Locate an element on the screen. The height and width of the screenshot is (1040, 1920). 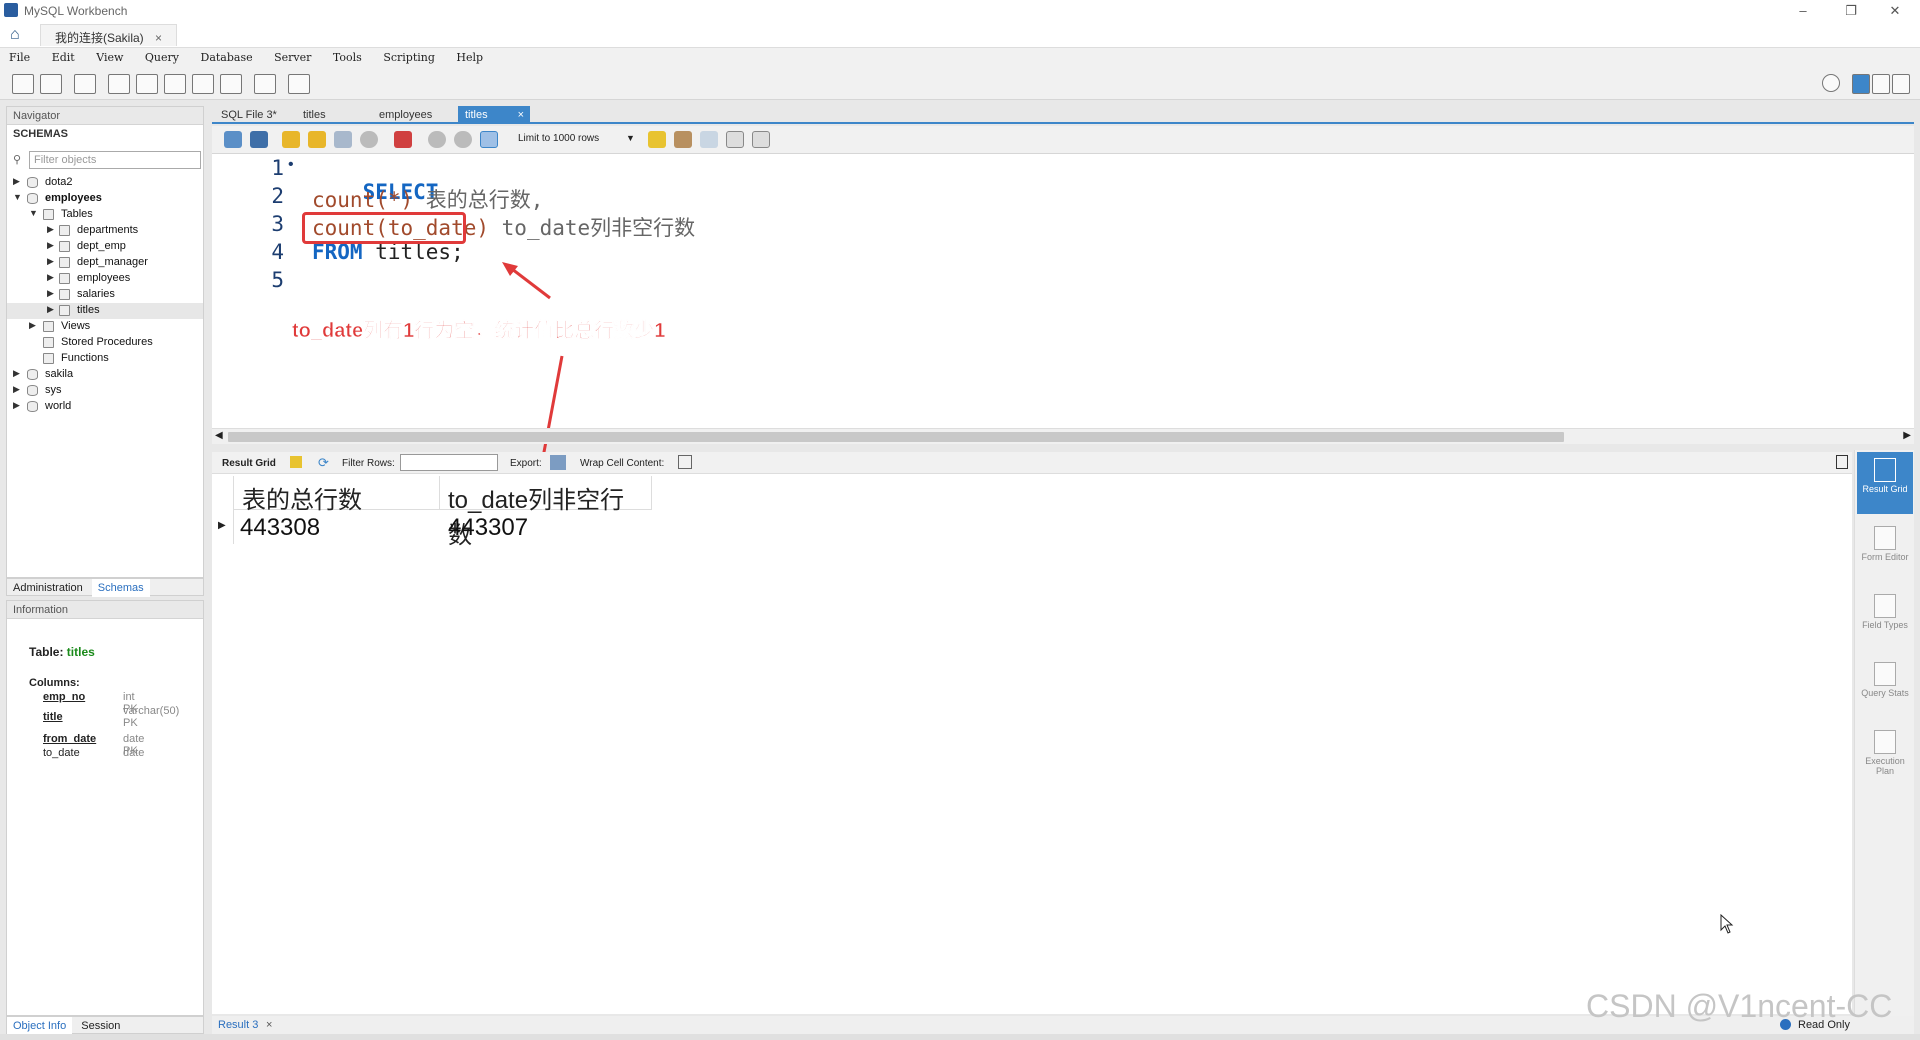
menu-file: File is located at coordinates (19, 56).